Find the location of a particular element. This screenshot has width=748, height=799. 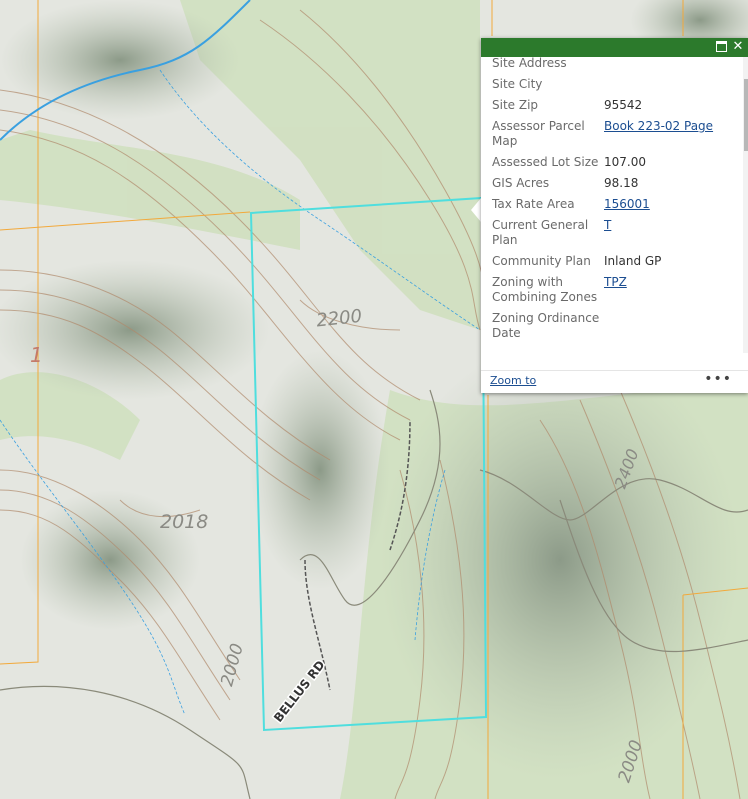

attribute-row: Zoning with Combining Zones TPZ is located at coordinates (612, 290).